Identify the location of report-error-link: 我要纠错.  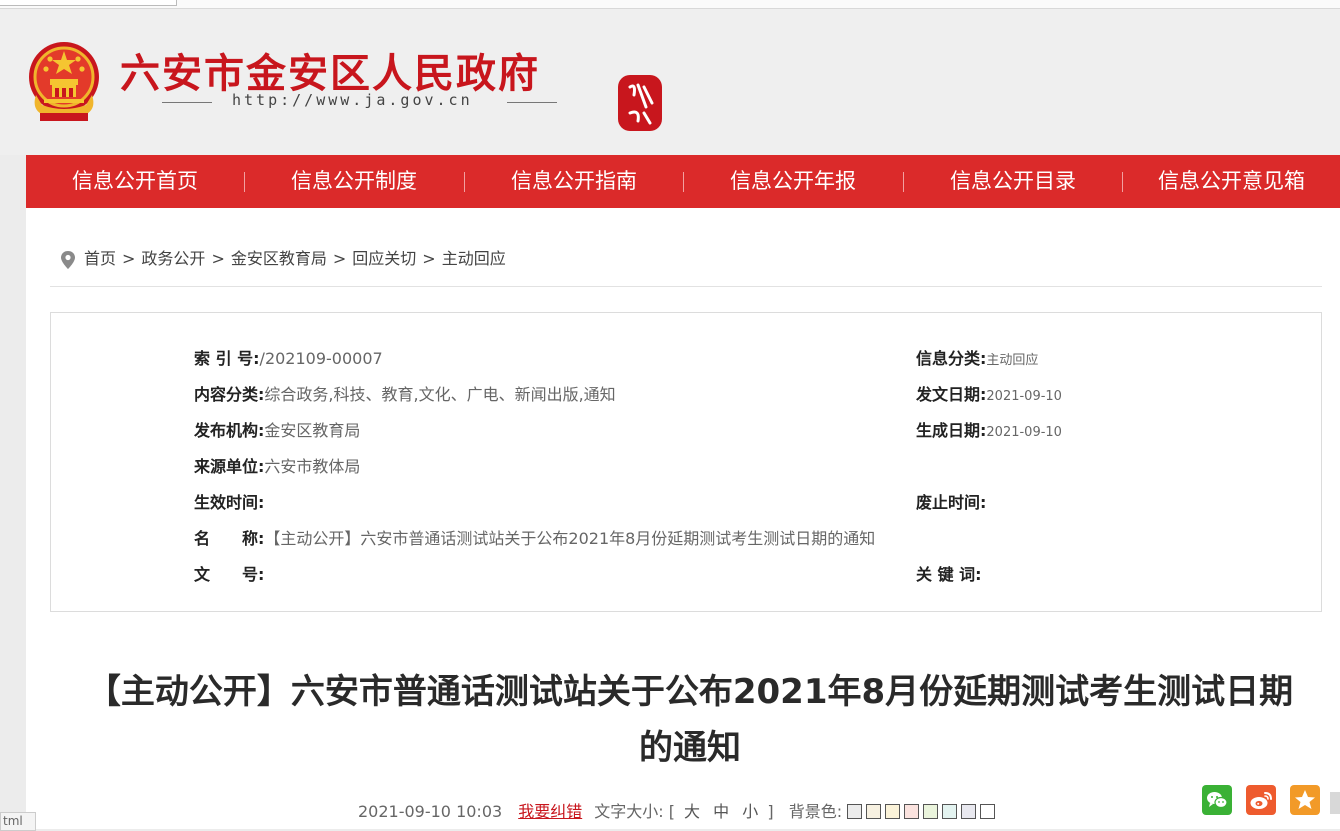
(550, 811).